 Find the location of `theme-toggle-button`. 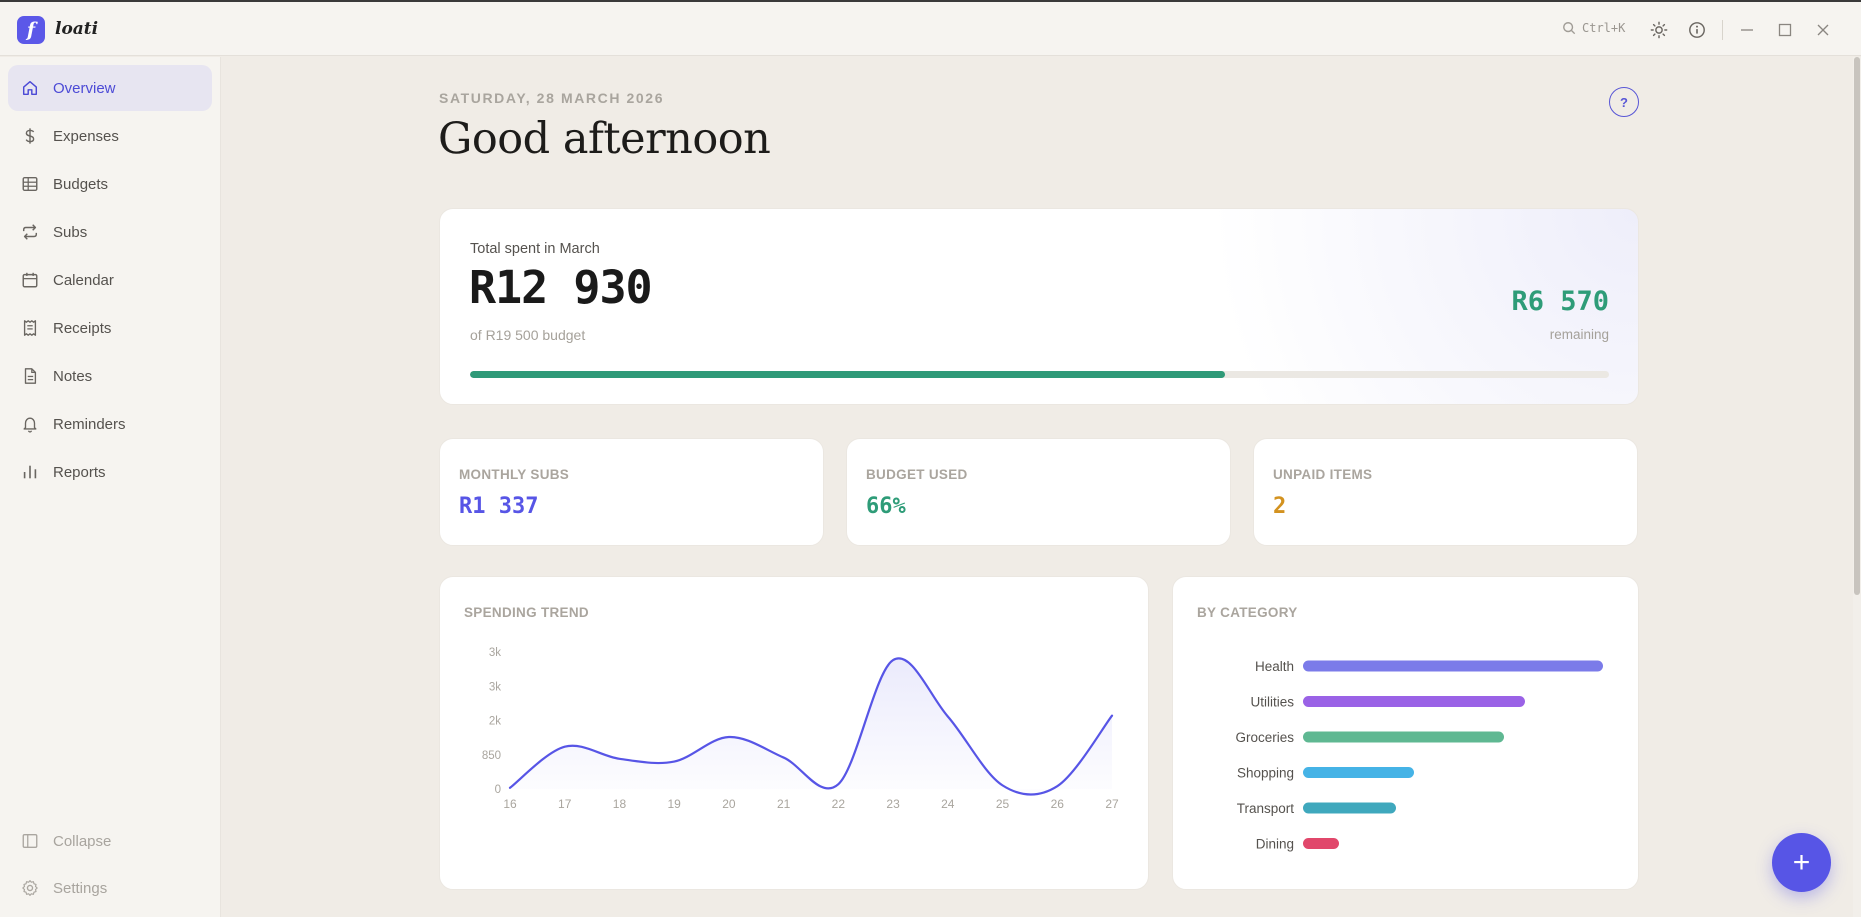

theme-toggle-button is located at coordinates (1659, 30).